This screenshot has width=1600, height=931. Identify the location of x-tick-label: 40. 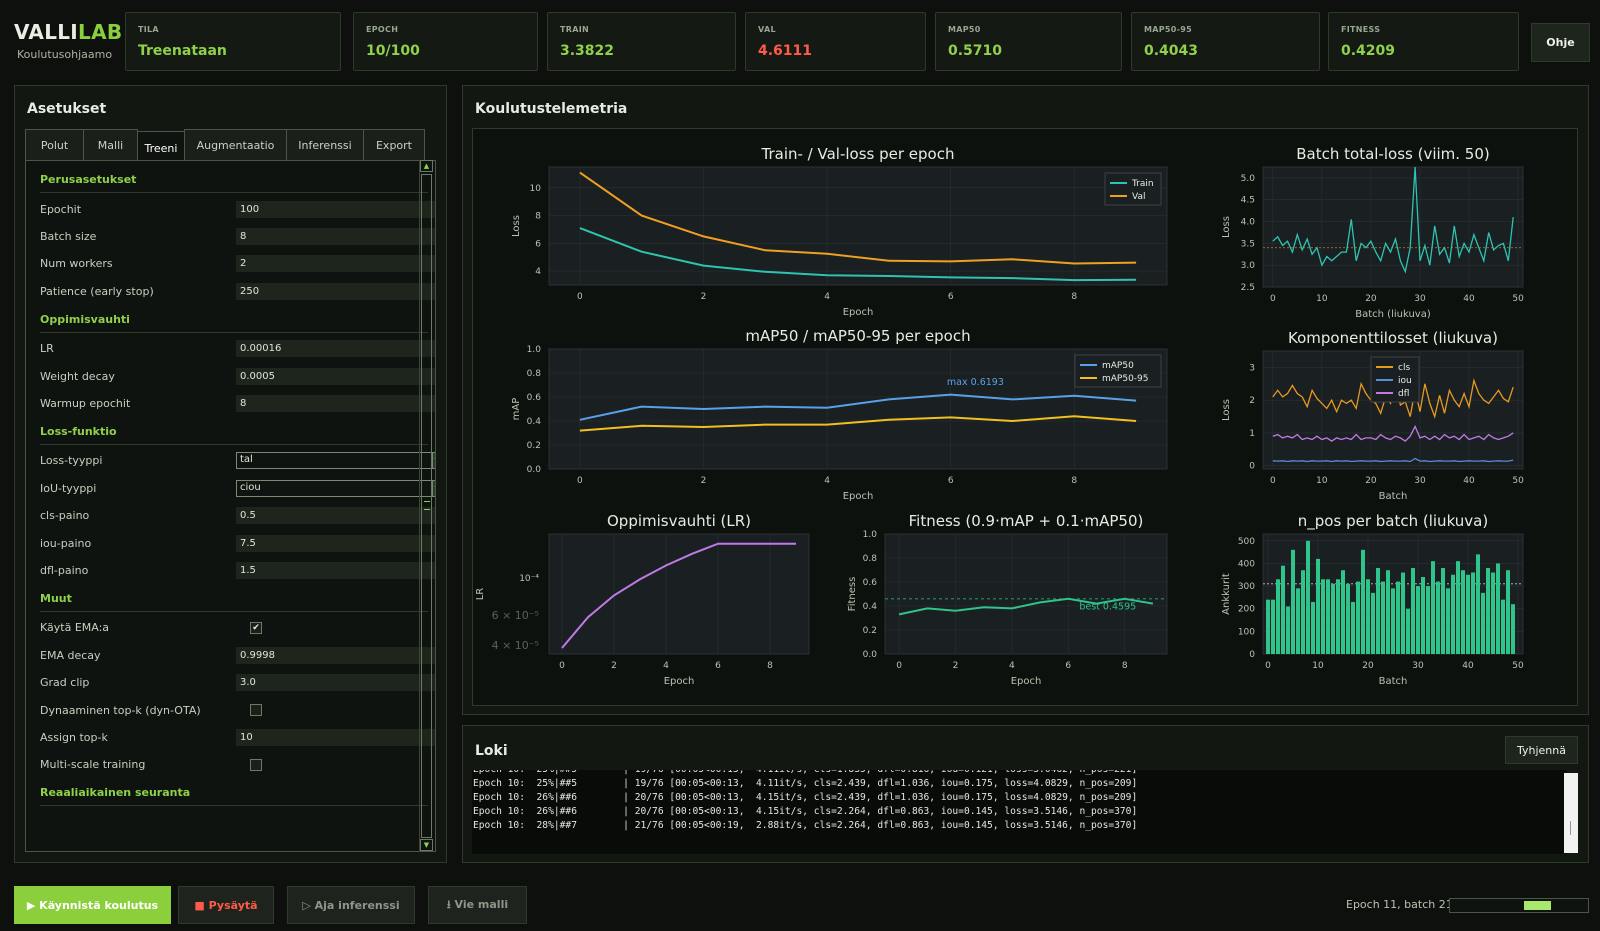
(1469, 299).